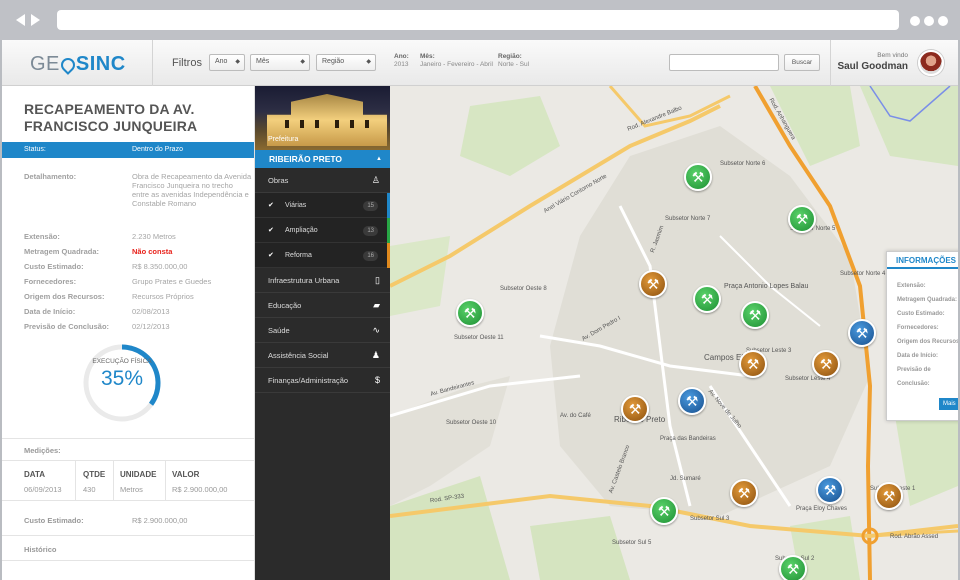  What do you see at coordinates (863, 274) in the screenshot?
I see `map-label: Subsetor Norte 4` at bounding box center [863, 274].